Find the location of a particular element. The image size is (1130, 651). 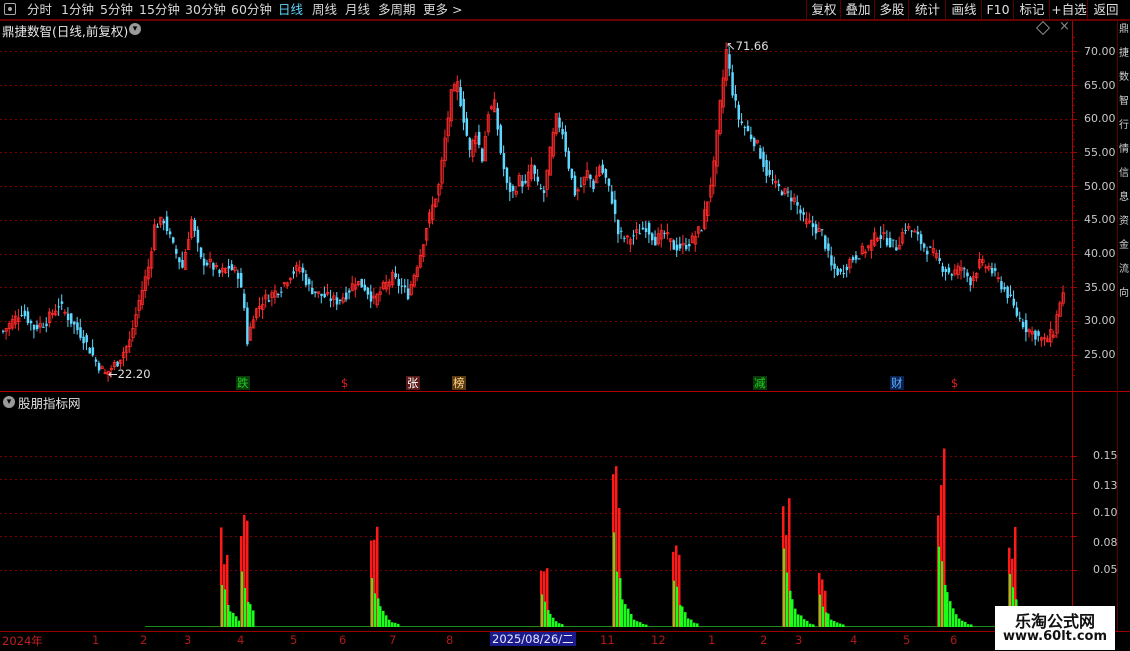

date-cursor-label: 2025/08/26/二 is located at coordinates (533, 639).